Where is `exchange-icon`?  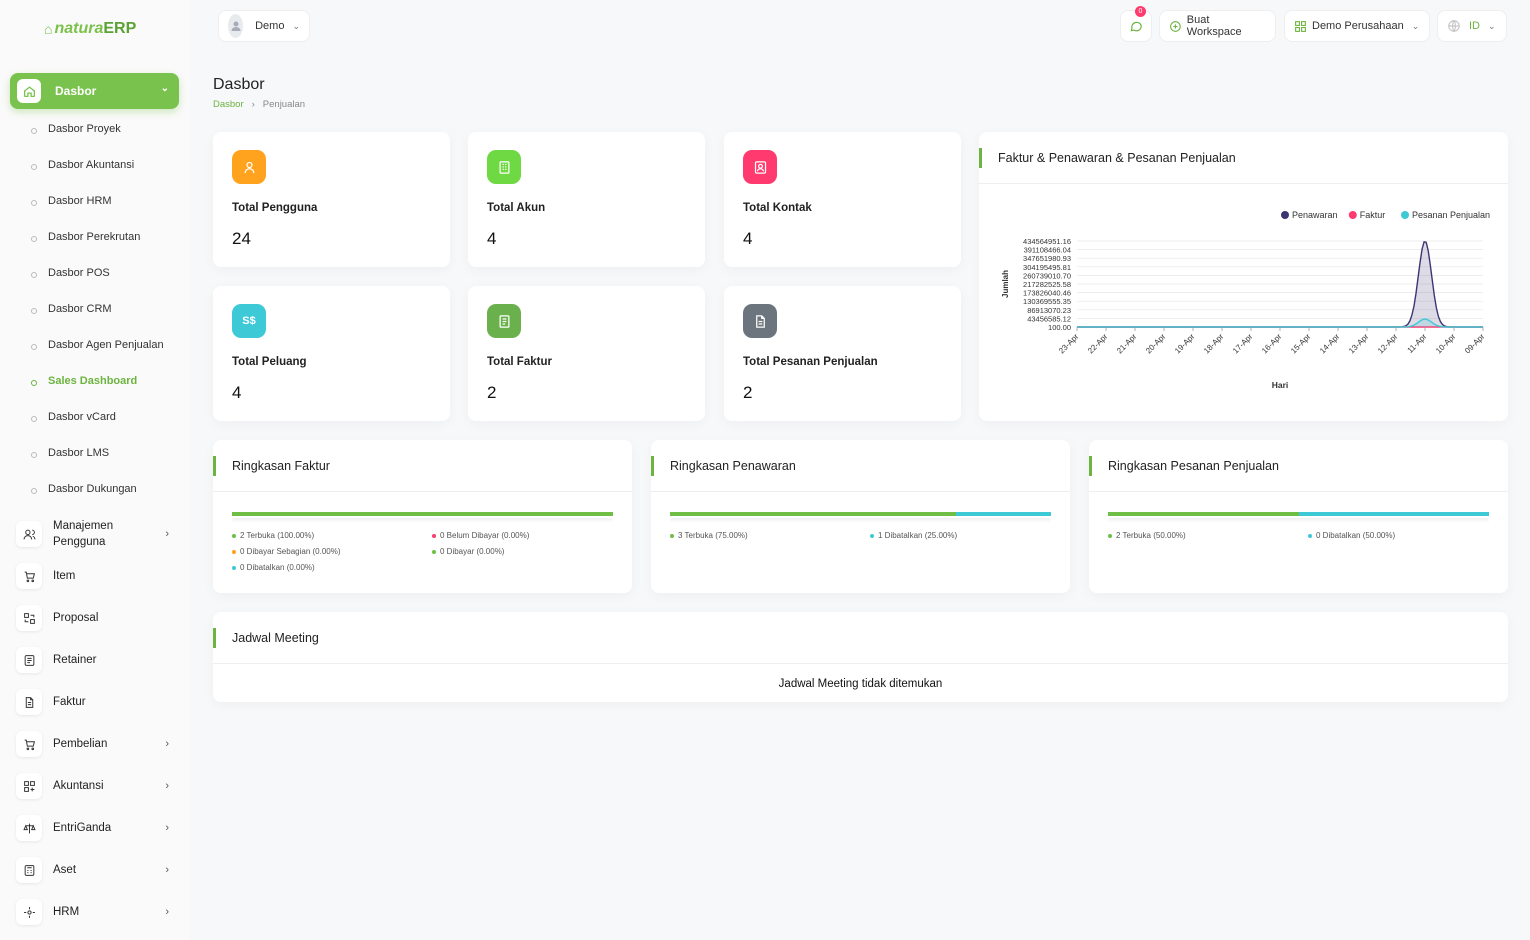
exchange-icon is located at coordinates (29, 618).